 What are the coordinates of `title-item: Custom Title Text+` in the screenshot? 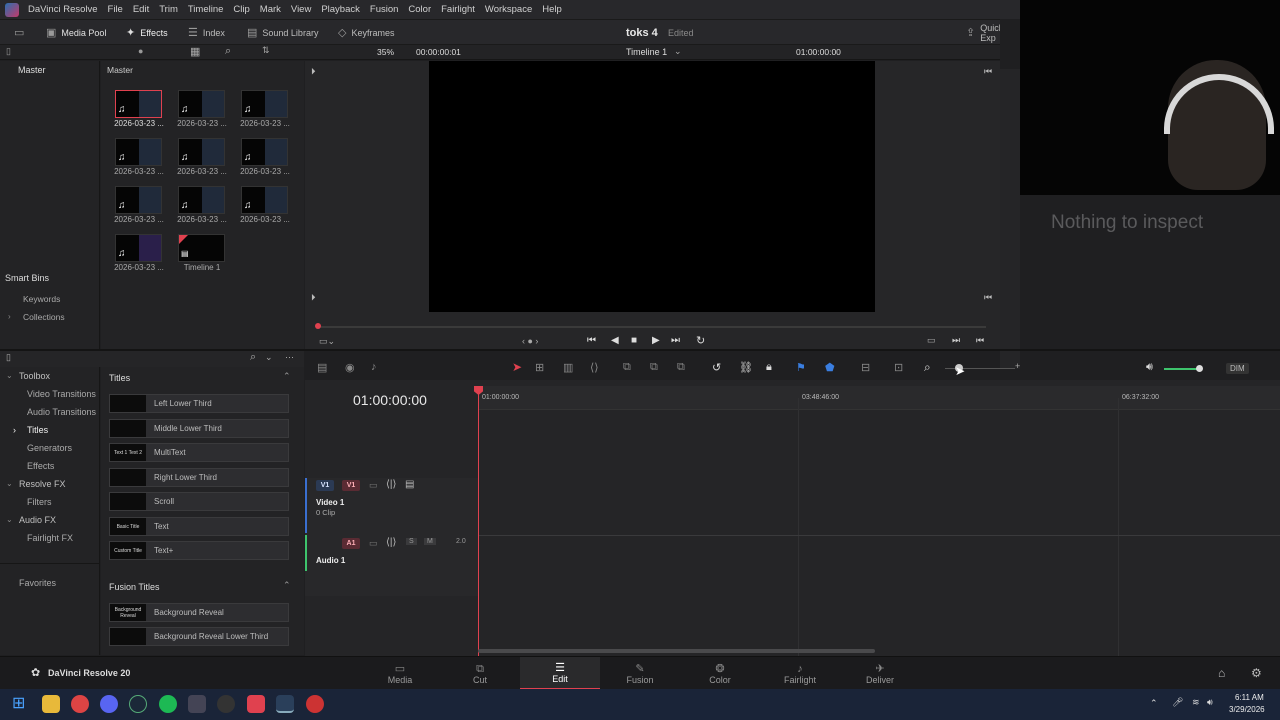 It's located at (199, 550).